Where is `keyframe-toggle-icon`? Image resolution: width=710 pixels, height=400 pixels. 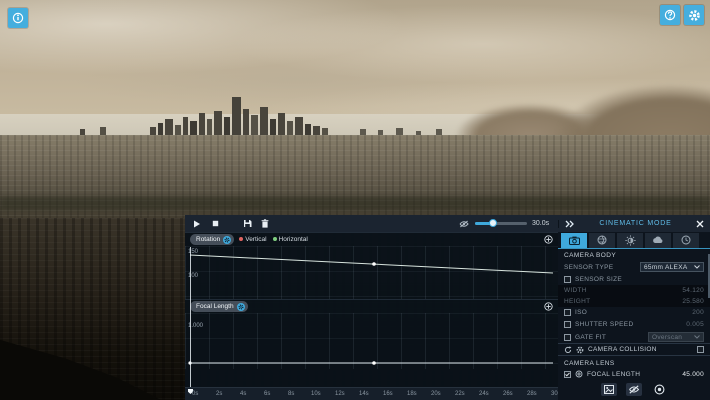 keyframe-toggle-icon is located at coordinates (579, 374).